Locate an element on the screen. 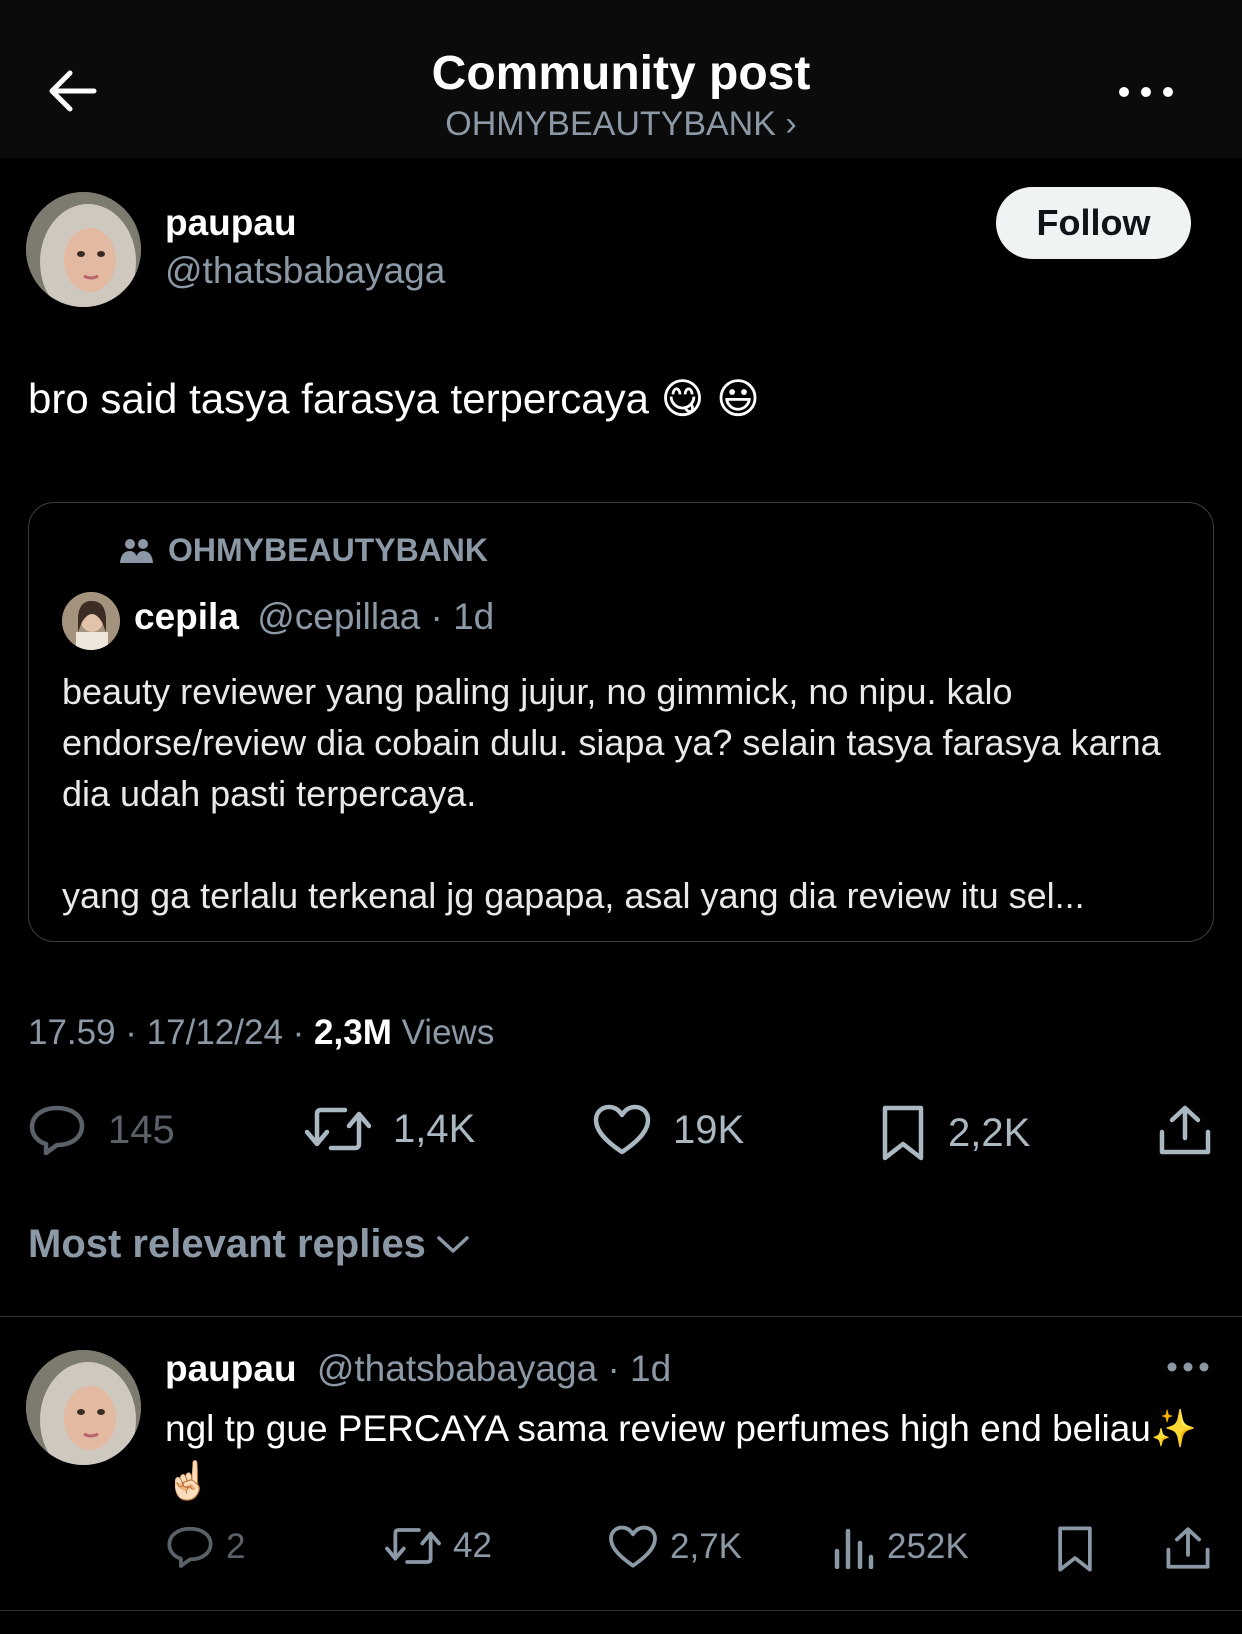 Image resolution: width=1242 pixels, height=1634 pixels. like-count: 19K is located at coordinates (709, 1129).